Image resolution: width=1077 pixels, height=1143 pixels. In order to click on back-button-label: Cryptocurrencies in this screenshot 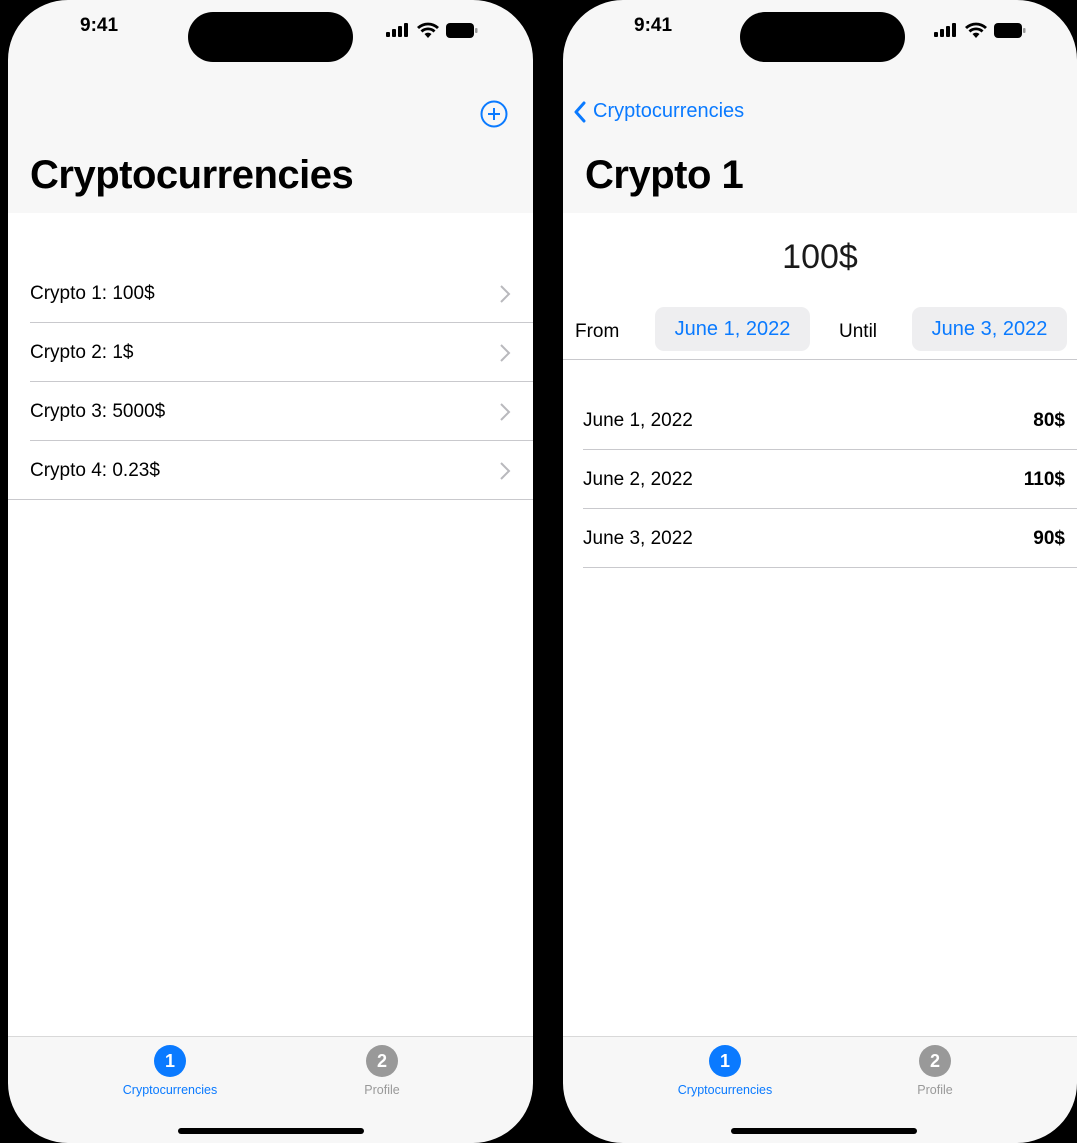, I will do `click(669, 111)`.